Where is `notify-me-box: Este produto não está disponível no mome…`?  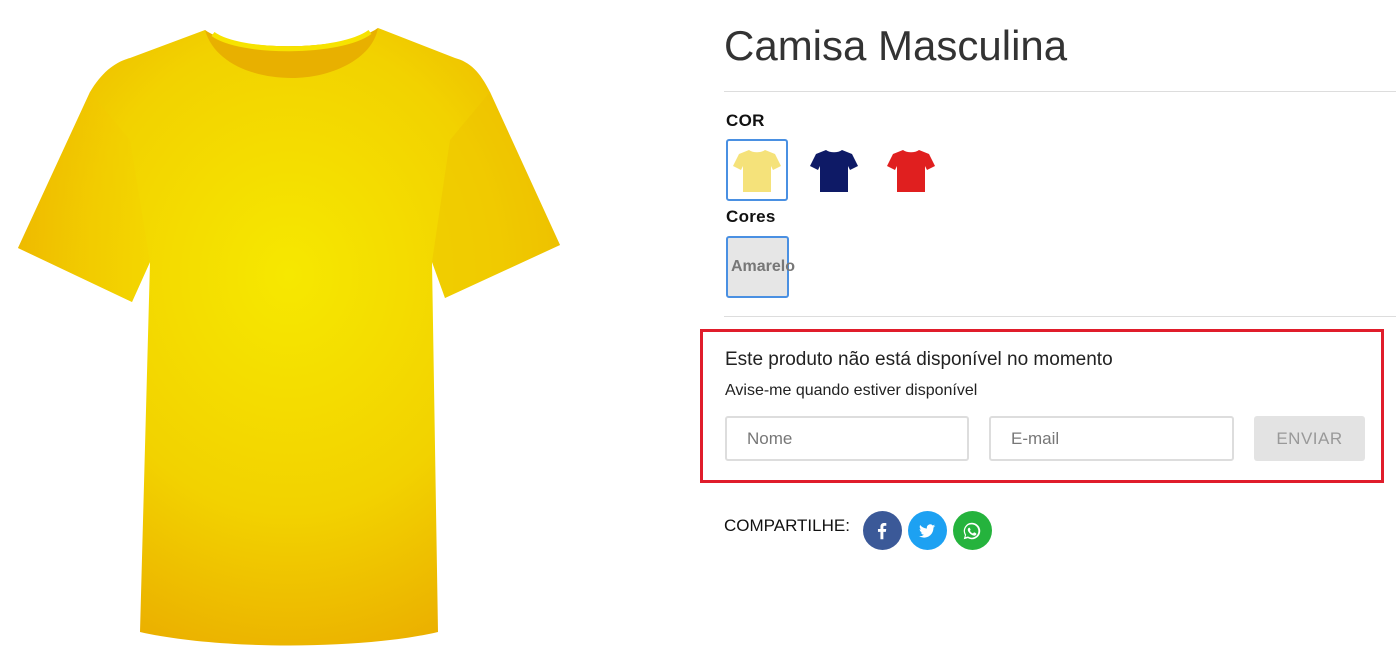
notify-me-box: Este produto não está disponível no mome… is located at coordinates (1042, 406).